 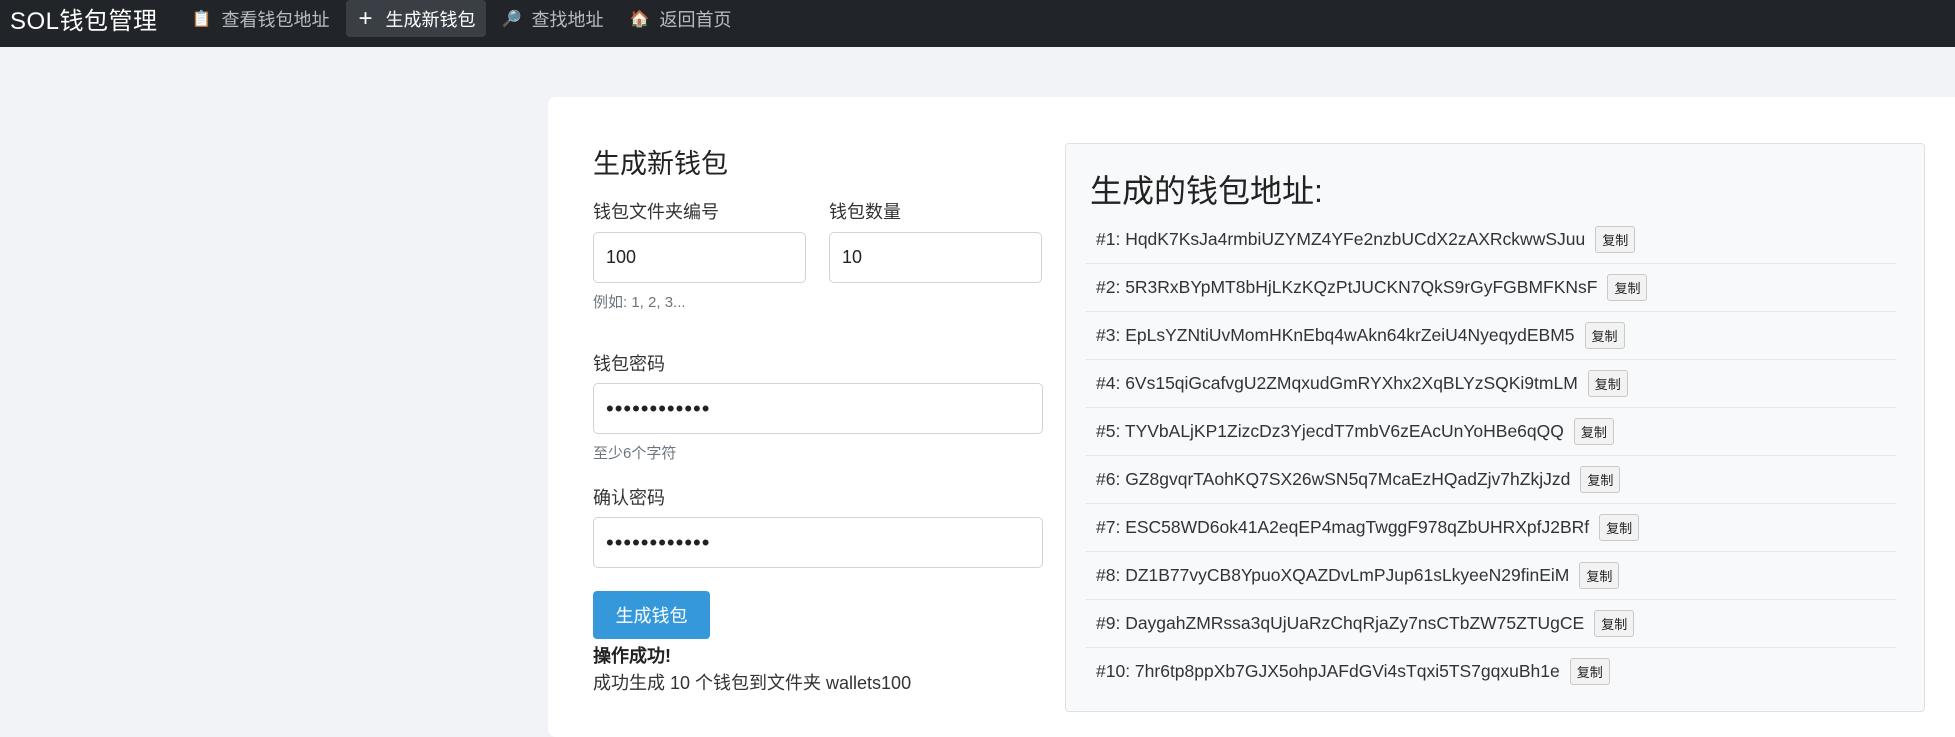 I want to click on home-icon: 🏠, so click(x=639, y=19).